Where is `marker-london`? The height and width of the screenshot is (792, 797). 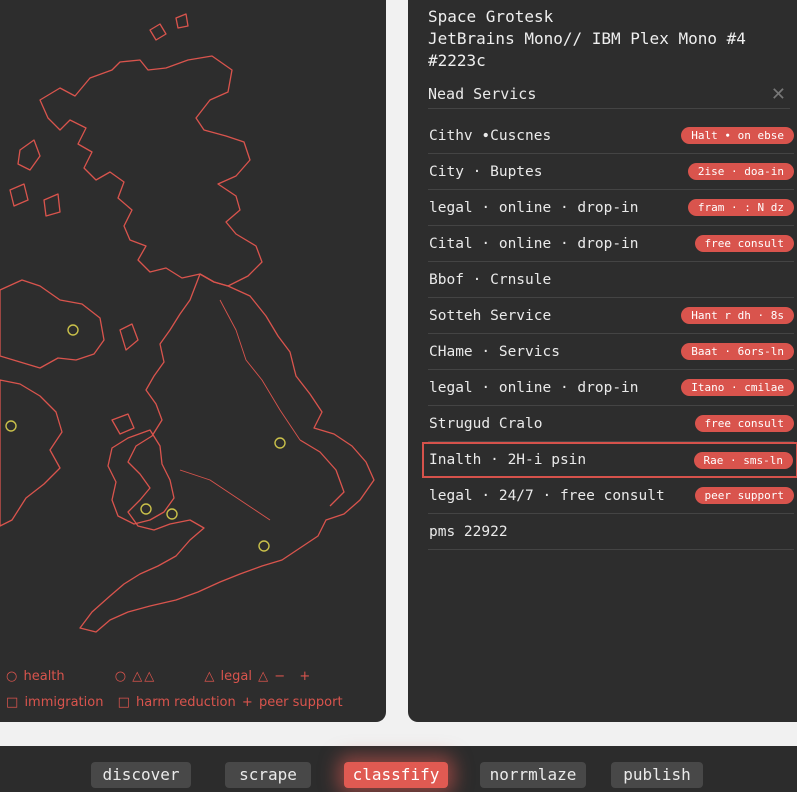
marker-london is located at coordinates (264, 546).